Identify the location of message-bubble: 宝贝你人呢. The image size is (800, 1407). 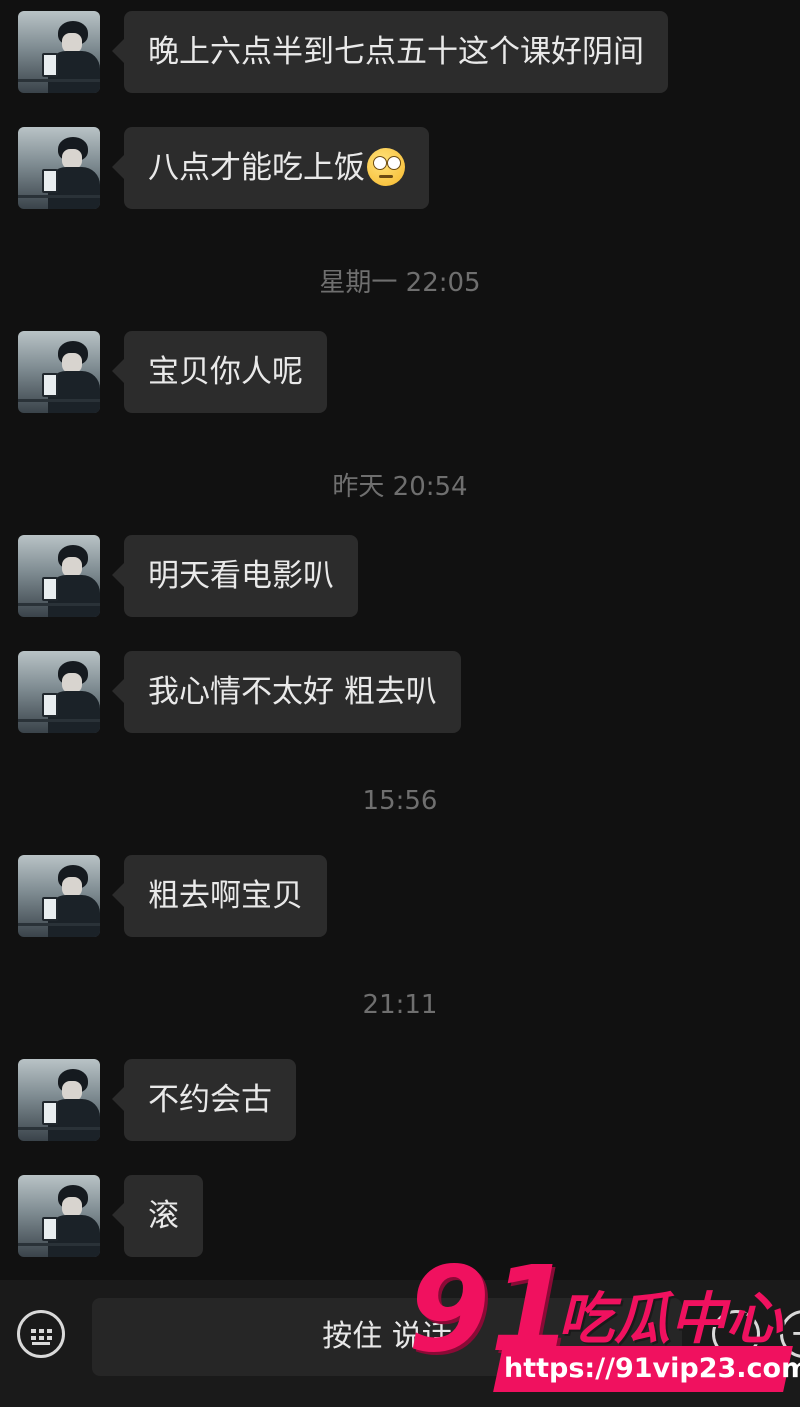
(219, 372).